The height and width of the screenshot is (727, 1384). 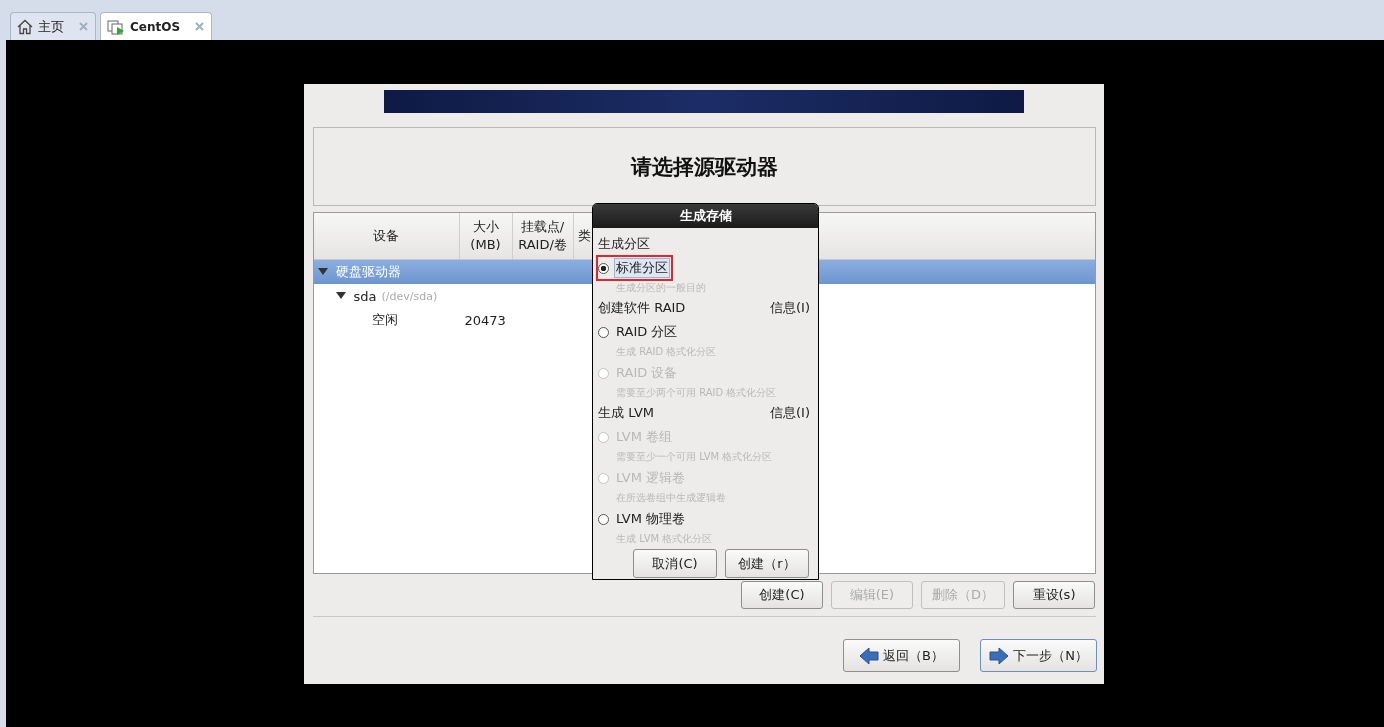 What do you see at coordinates (368, 272) in the screenshot?
I see `device-name: 硬盘驱动器` at bounding box center [368, 272].